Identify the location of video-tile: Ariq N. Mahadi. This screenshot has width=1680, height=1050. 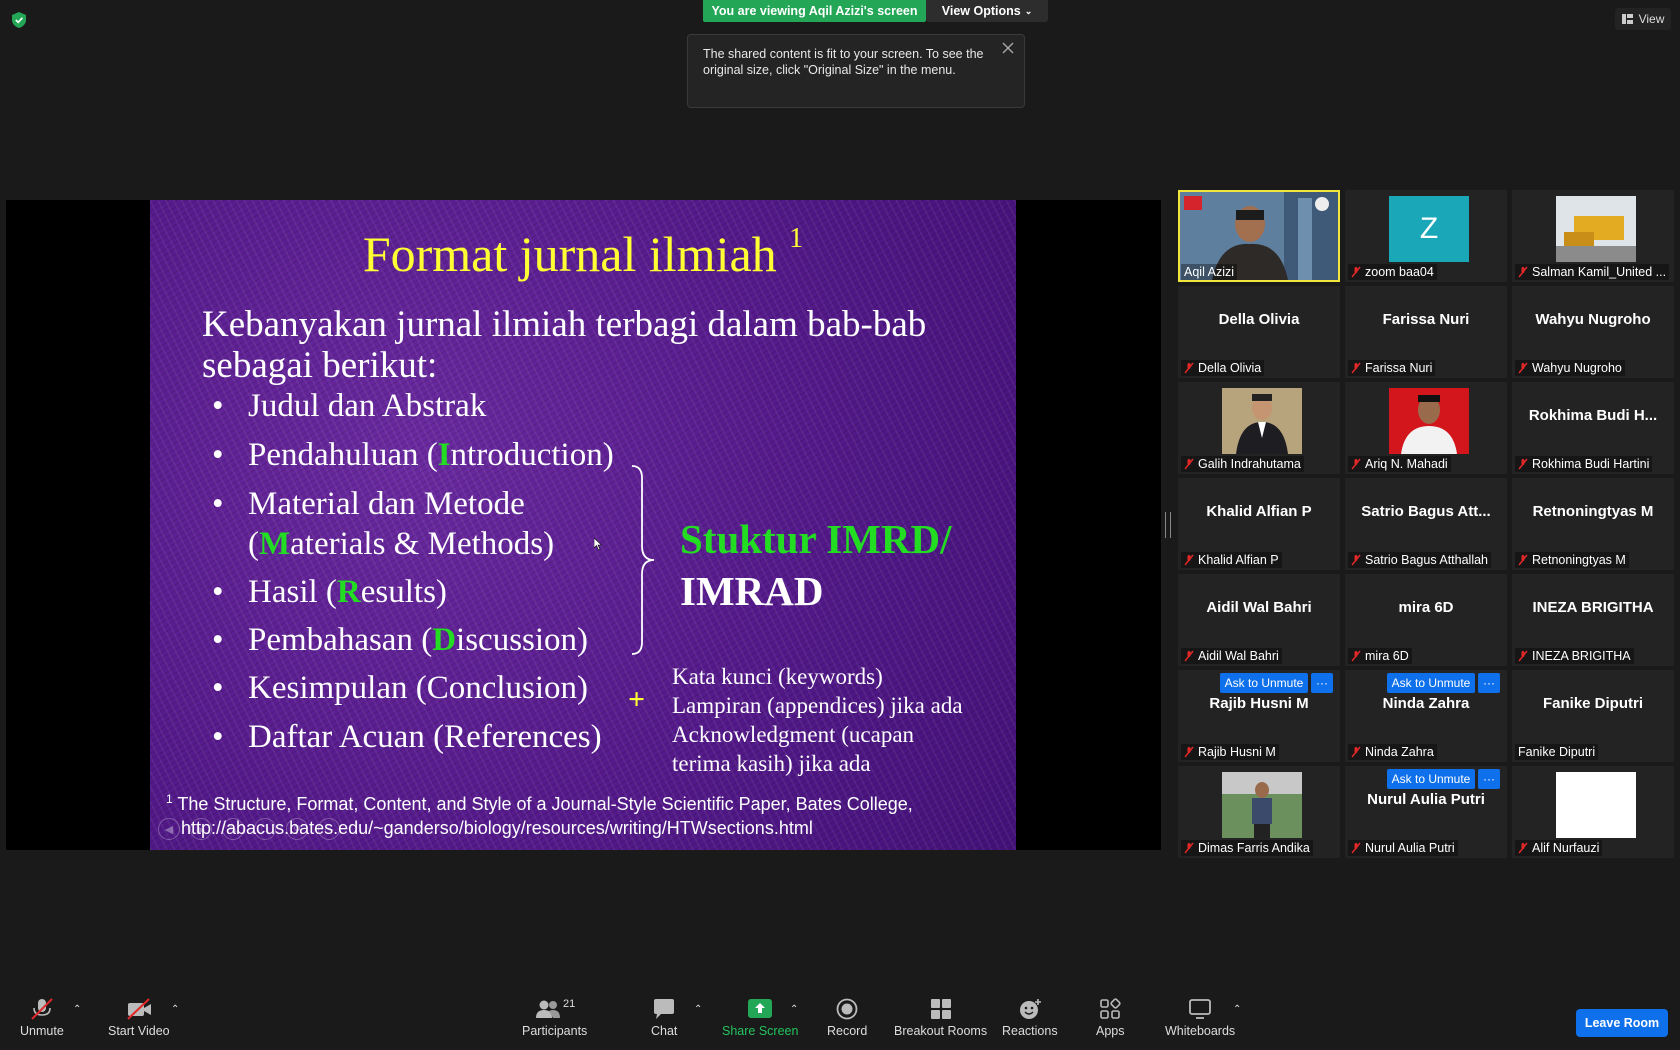
(1426, 428).